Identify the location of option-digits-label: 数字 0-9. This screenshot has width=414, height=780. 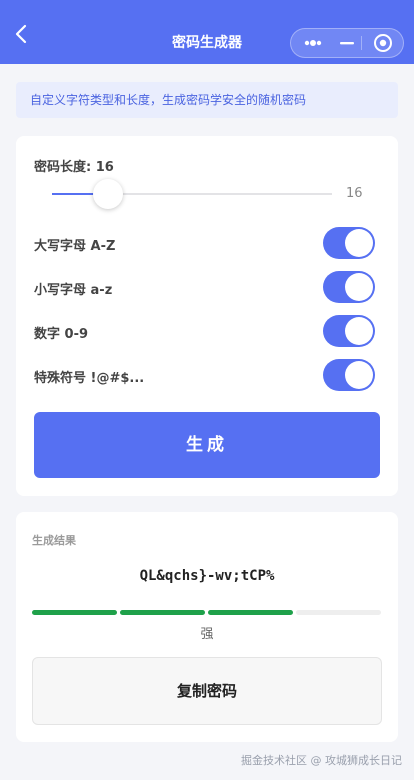
(61, 334).